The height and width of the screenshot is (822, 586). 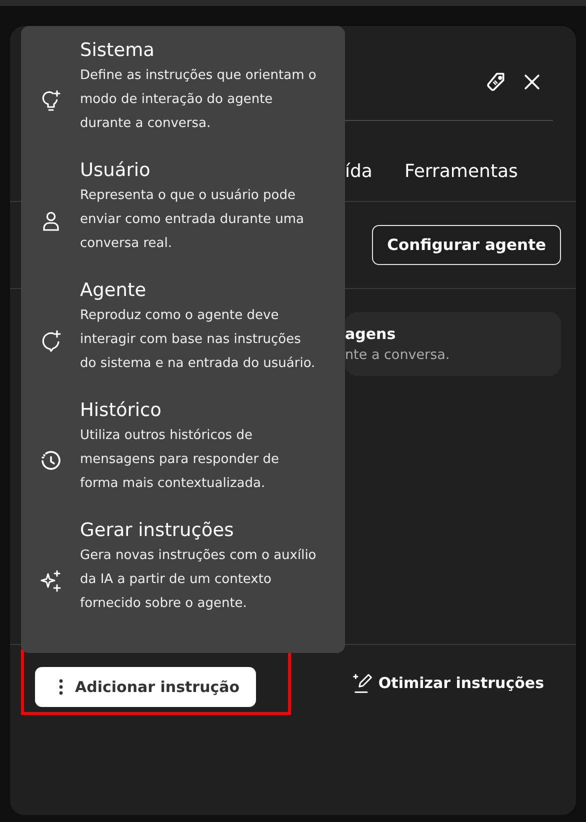 I want to click on card-title: agens, so click(x=371, y=334).